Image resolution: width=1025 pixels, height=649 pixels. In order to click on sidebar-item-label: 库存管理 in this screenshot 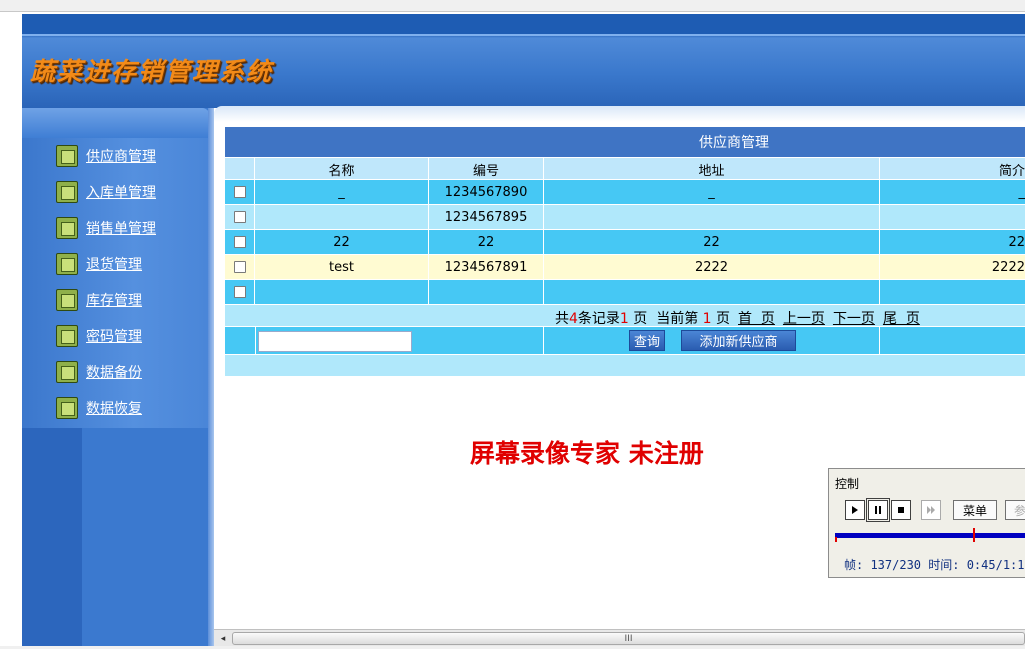, I will do `click(114, 300)`.